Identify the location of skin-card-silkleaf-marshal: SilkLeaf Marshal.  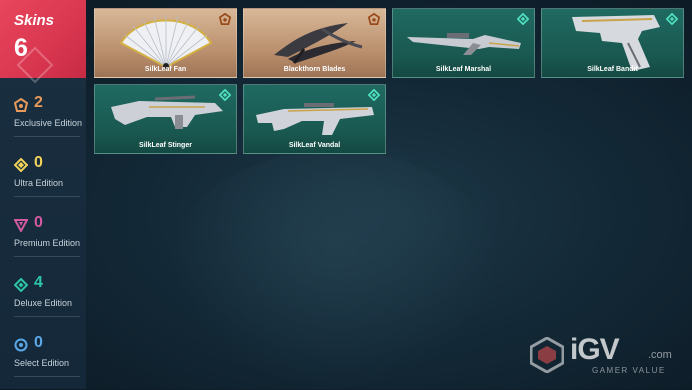
(463, 43).